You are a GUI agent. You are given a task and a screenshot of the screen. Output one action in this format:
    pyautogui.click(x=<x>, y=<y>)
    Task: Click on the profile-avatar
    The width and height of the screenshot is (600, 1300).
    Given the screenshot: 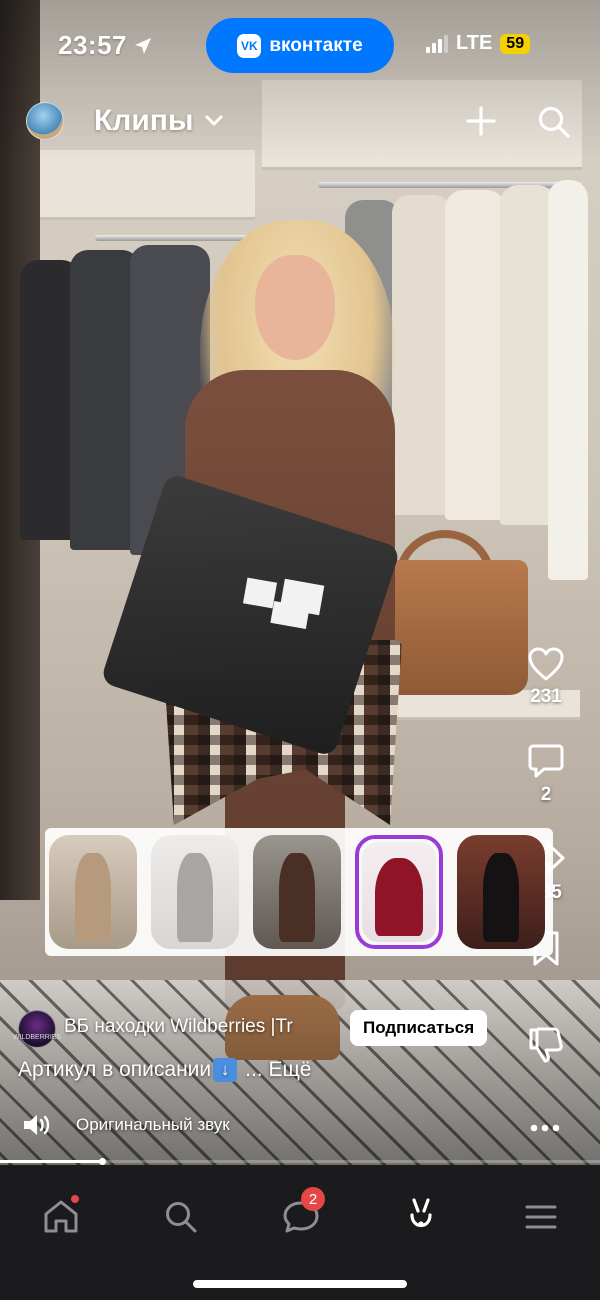 What is the action you would take?
    pyautogui.click(x=45, y=121)
    